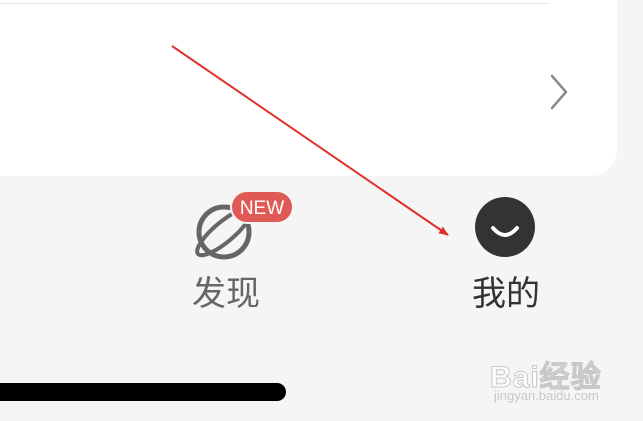  I want to click on card-divider, so click(275, 3).